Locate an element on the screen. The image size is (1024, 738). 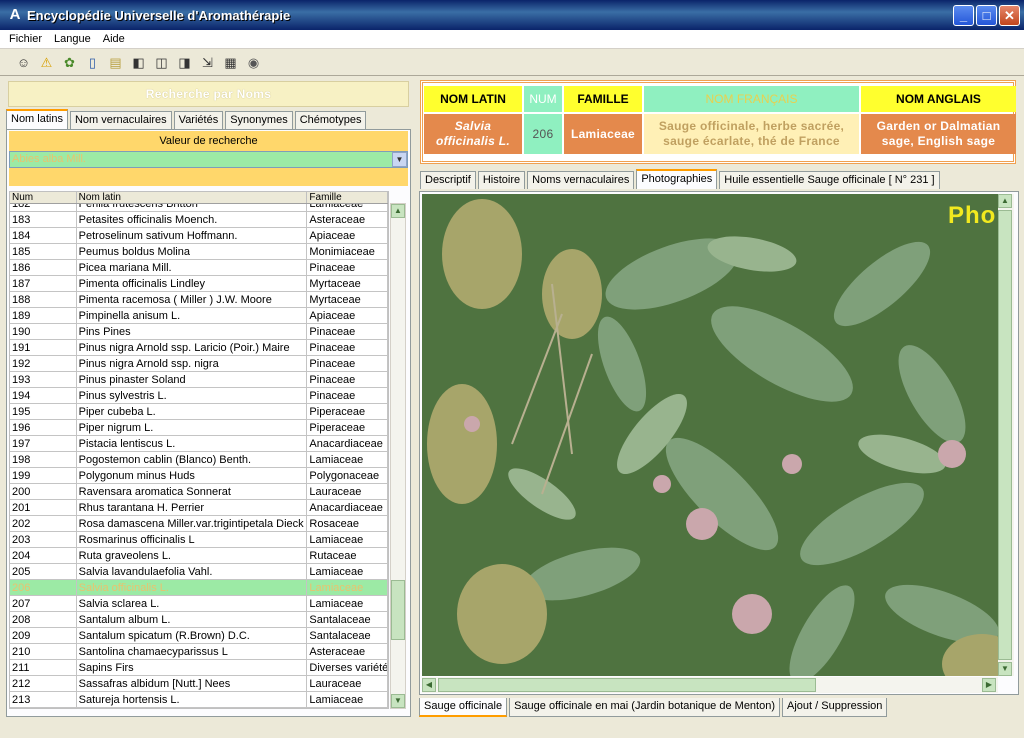
minimize-button: _ is located at coordinates (963, 15).